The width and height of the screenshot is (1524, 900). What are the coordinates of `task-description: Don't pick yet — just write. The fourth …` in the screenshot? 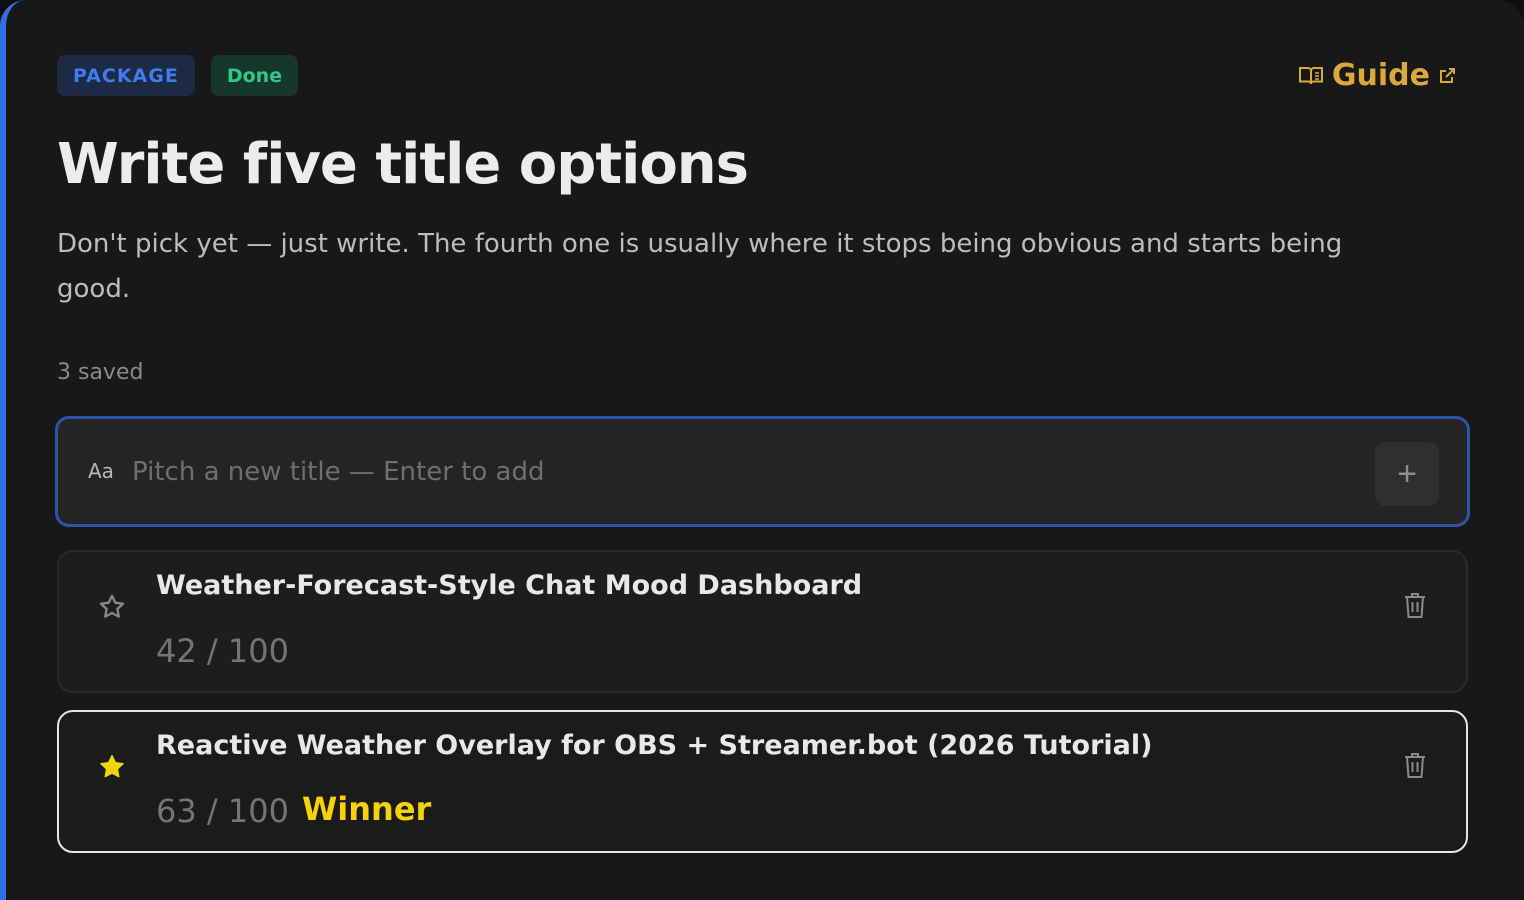 It's located at (700, 266).